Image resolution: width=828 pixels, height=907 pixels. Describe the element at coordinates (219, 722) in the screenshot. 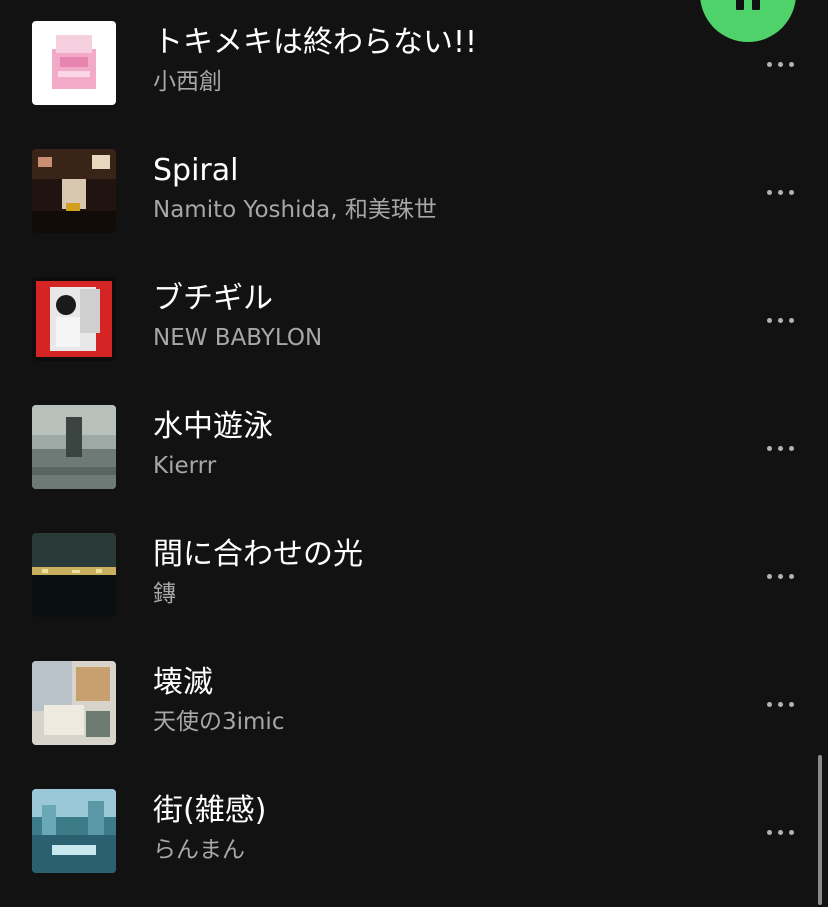

I see `track-artist: 天使の3imic` at that location.